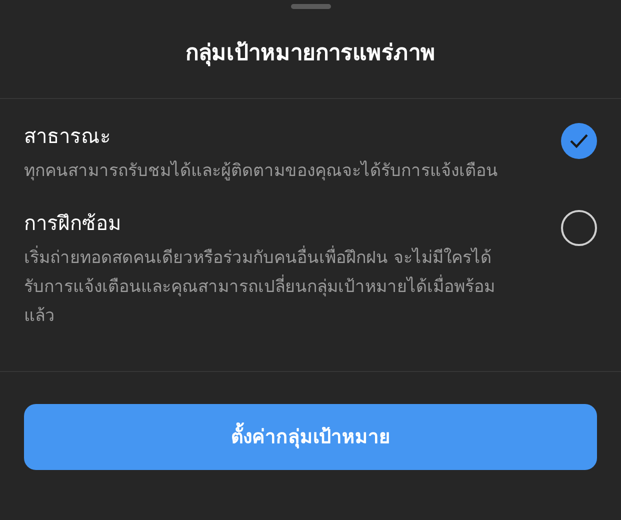 The height and width of the screenshot is (520, 621). Describe the element at coordinates (264, 287) in the screenshot. I see `option-description: เริ่มถ่ายทอดสดคนเดียวหรือร่วมกับคนอื่นเพื่อฝึกฝน จะไม่มีใครได้รับการแจ้งเตือนและคุณสามารถเปลี่ยนกลุ่มเป้าหมายได้เมื่อพร้อมแล้ว` at that location.